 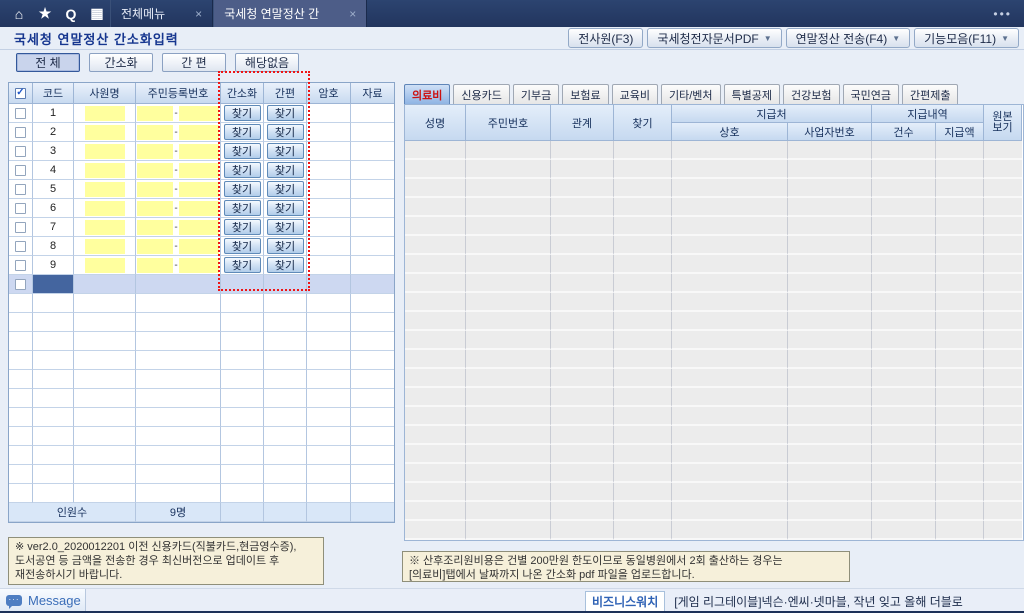 What do you see at coordinates (966, 38) in the screenshot?
I see `functions-f11-button: 기능모음(F11) ▼` at bounding box center [966, 38].